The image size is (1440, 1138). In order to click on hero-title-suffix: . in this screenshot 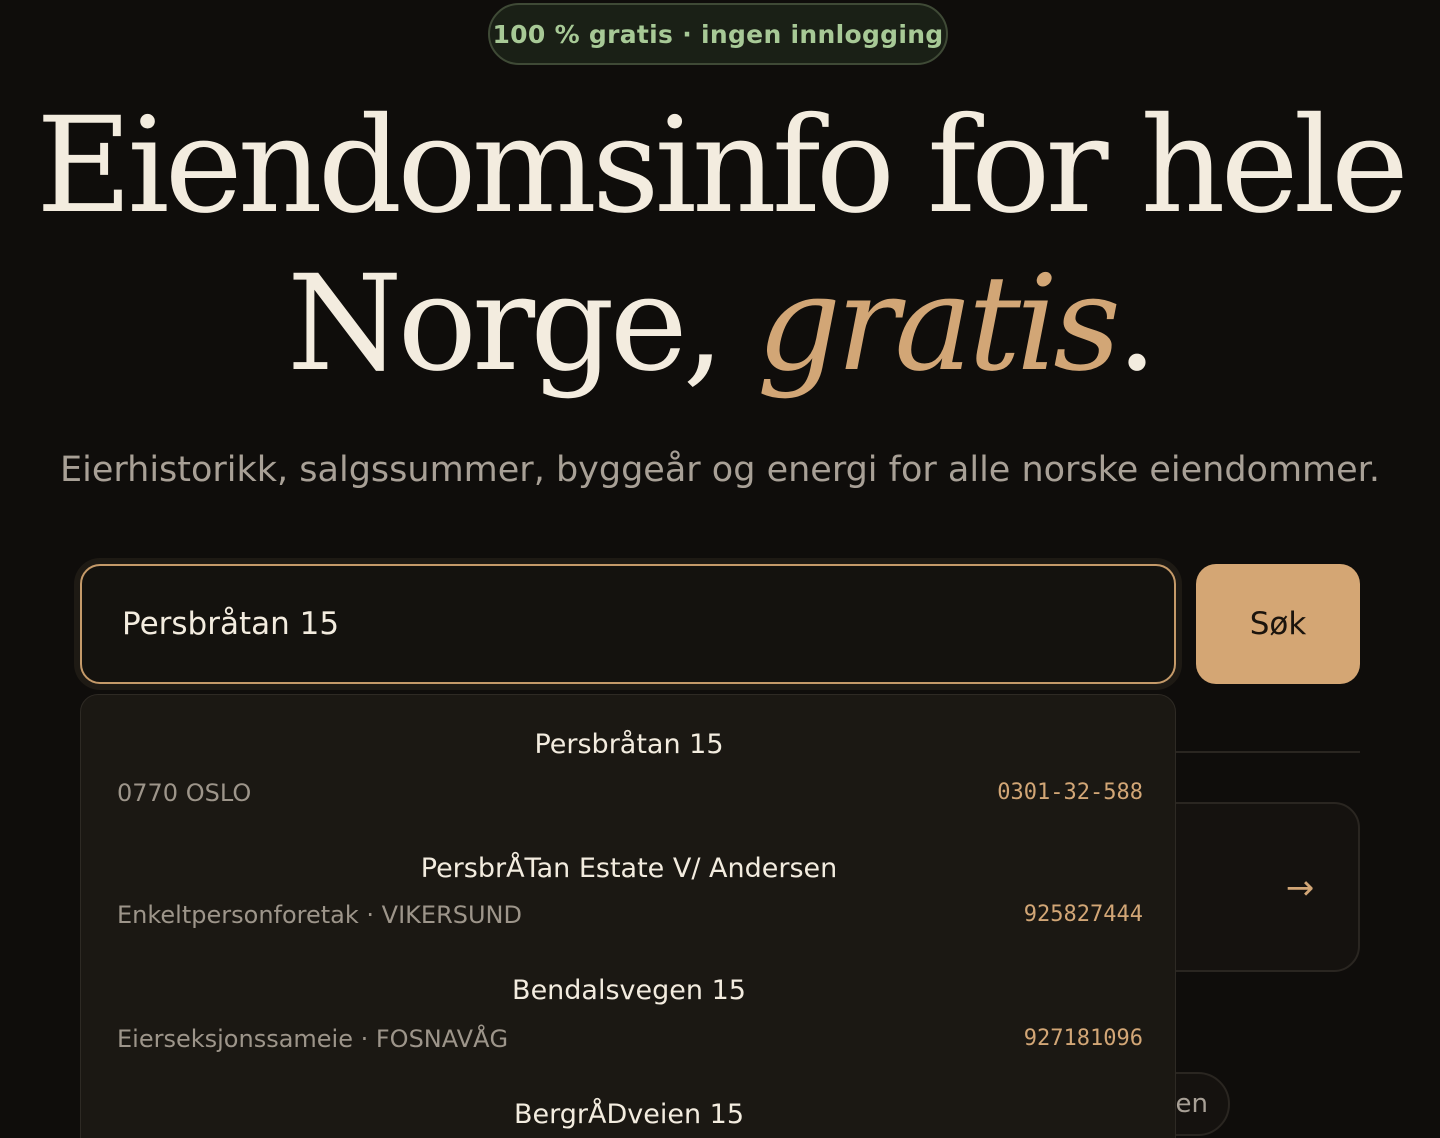, I will do `click(1136, 324)`.